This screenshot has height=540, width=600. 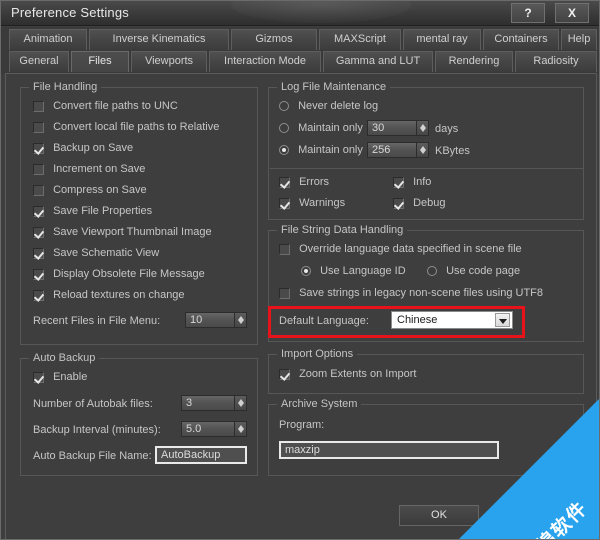 I want to click on checkbox-save-schematic-view: Save Schematic View, so click(x=96, y=253).